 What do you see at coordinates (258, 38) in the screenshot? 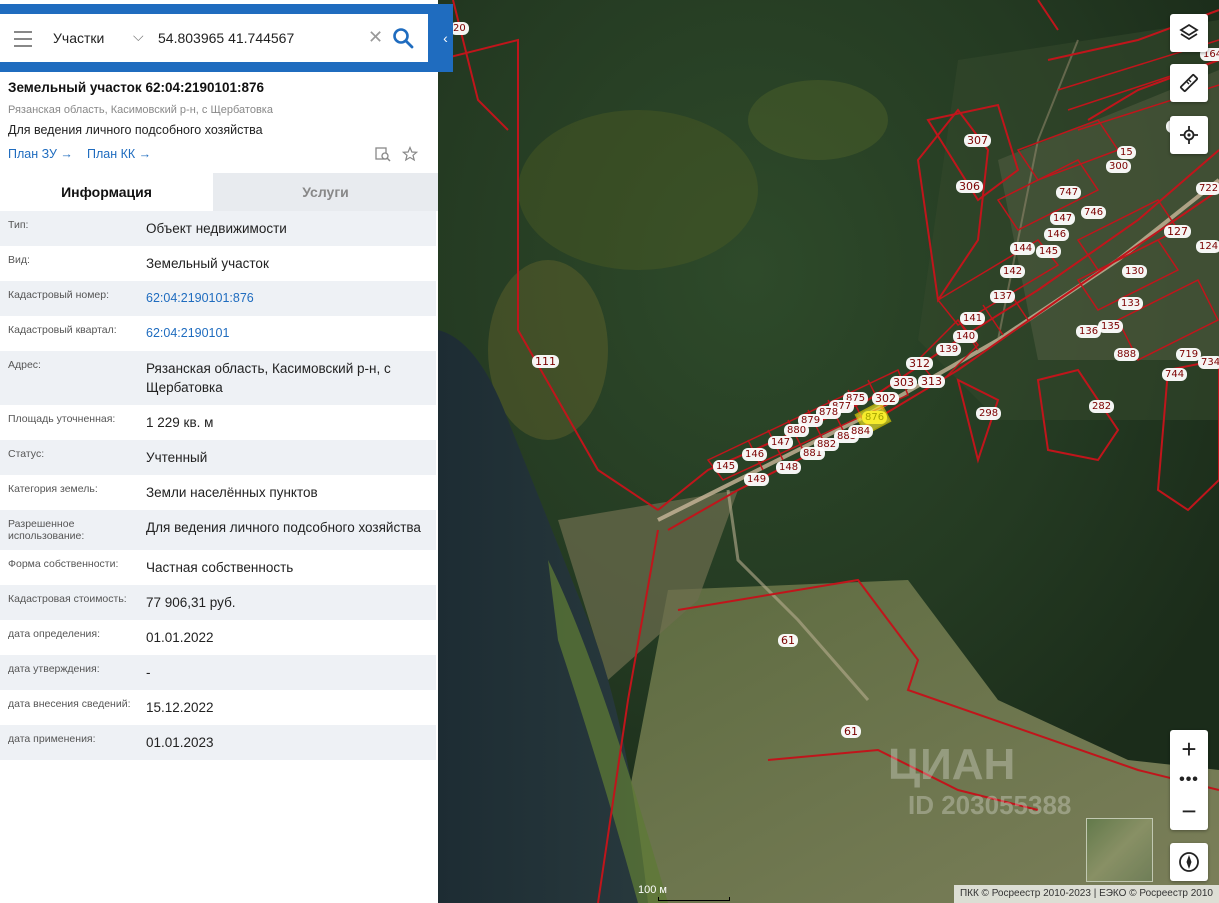
I see `search-input` at bounding box center [258, 38].